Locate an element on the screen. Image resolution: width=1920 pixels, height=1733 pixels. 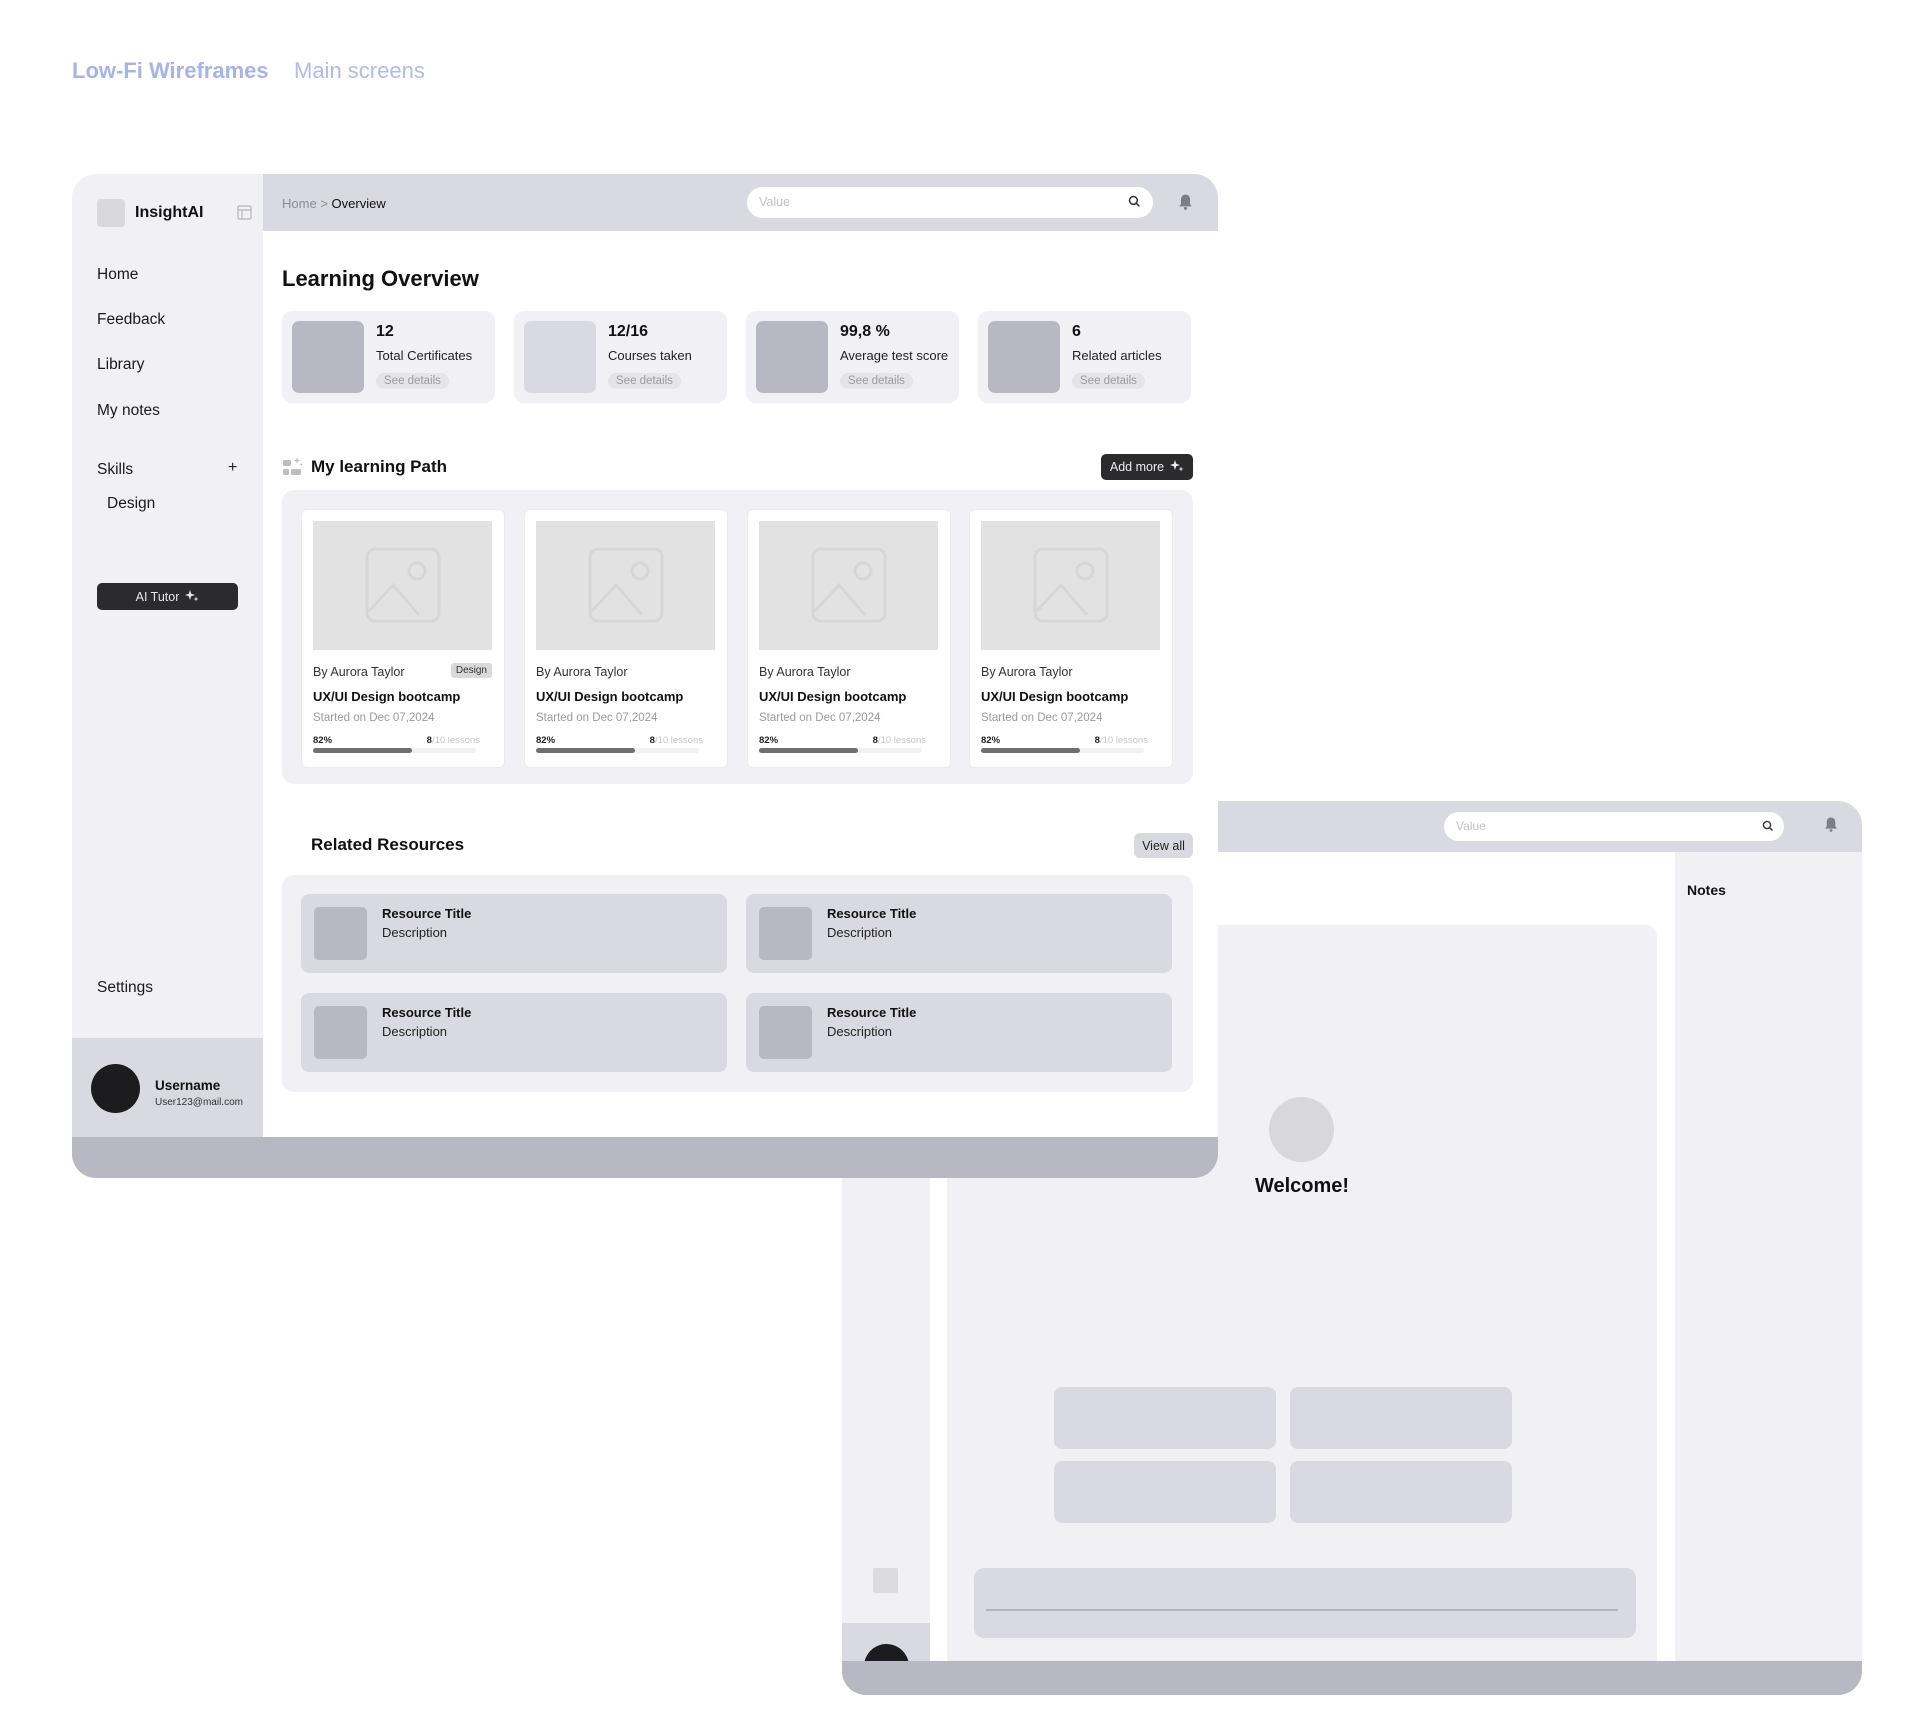
tutor-search-input: Value is located at coordinates (1614, 826).